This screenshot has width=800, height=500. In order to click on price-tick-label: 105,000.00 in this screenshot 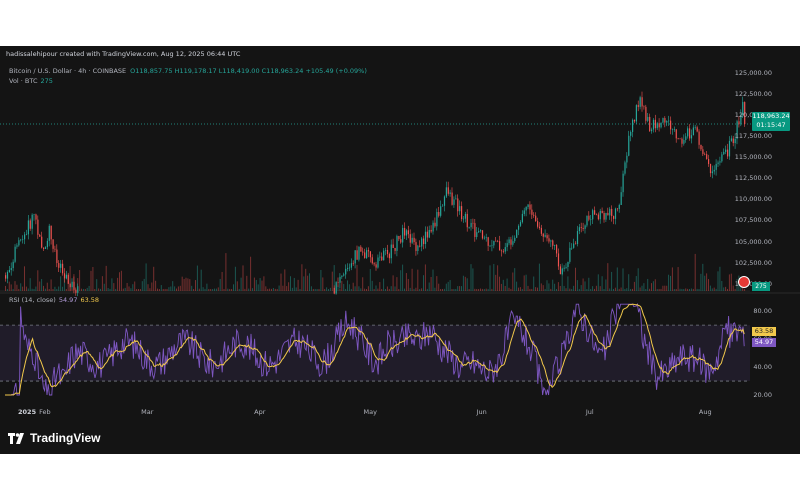, I will do `click(753, 241)`.